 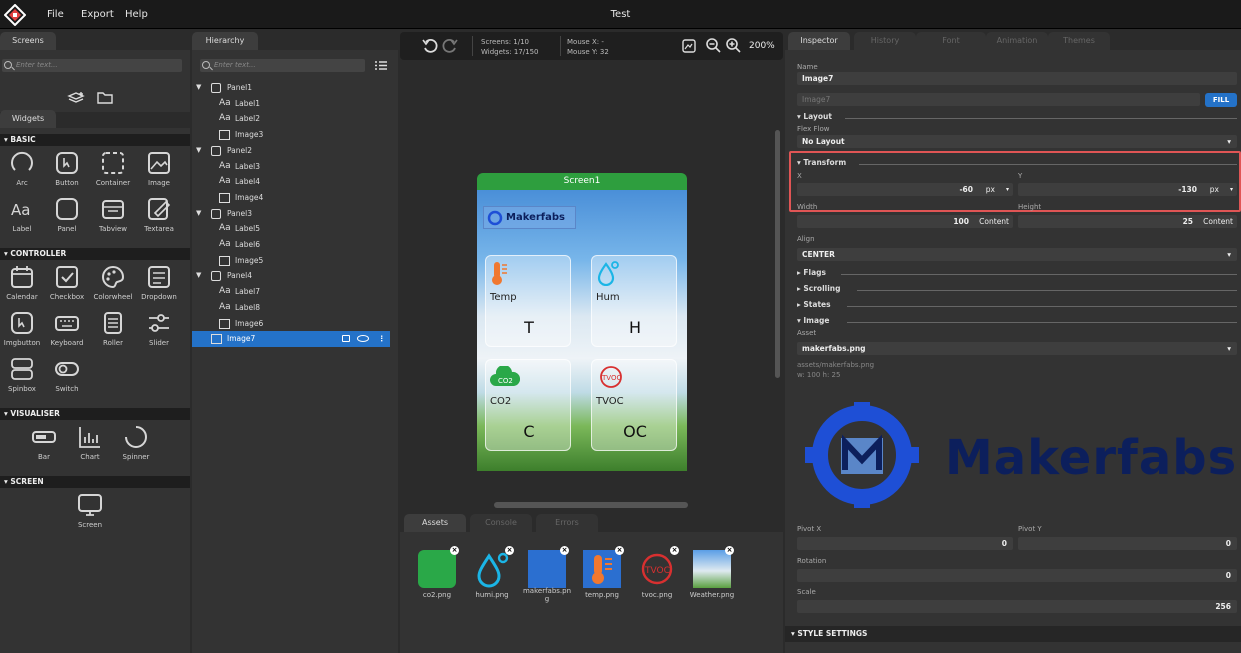 I want to click on asset-select: makerfabs.png ▾, so click(x=1017, y=348).